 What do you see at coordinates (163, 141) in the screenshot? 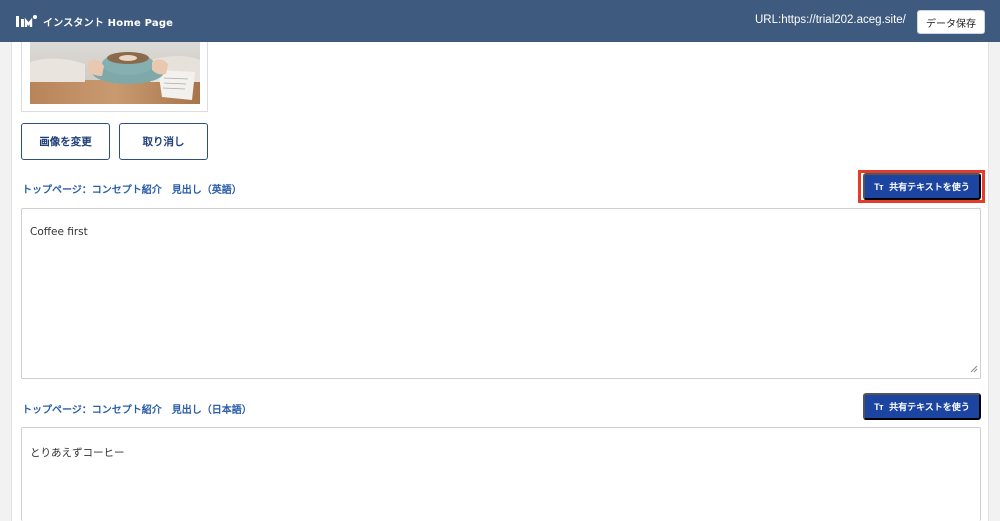
I see `cancel-image-button: 取り消し` at bounding box center [163, 141].